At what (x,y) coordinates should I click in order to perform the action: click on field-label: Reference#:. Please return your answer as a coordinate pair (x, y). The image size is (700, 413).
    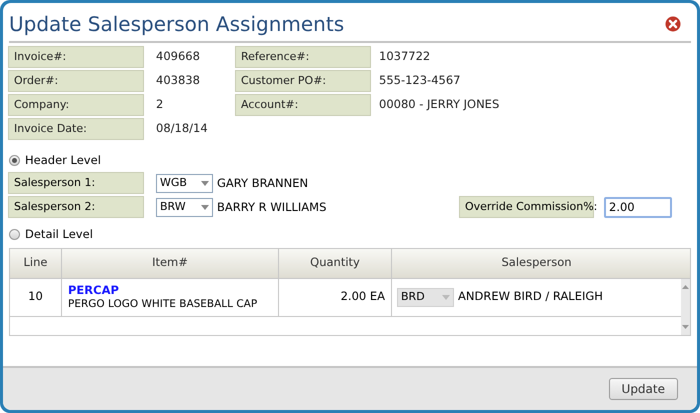
    Looking at the image, I should click on (303, 57).